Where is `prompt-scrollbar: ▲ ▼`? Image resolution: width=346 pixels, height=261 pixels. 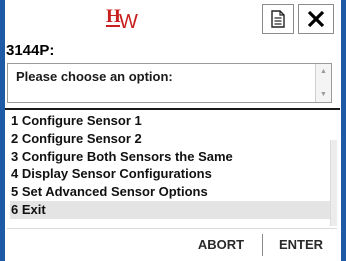 prompt-scrollbar: ▲ ▼ is located at coordinates (323, 83).